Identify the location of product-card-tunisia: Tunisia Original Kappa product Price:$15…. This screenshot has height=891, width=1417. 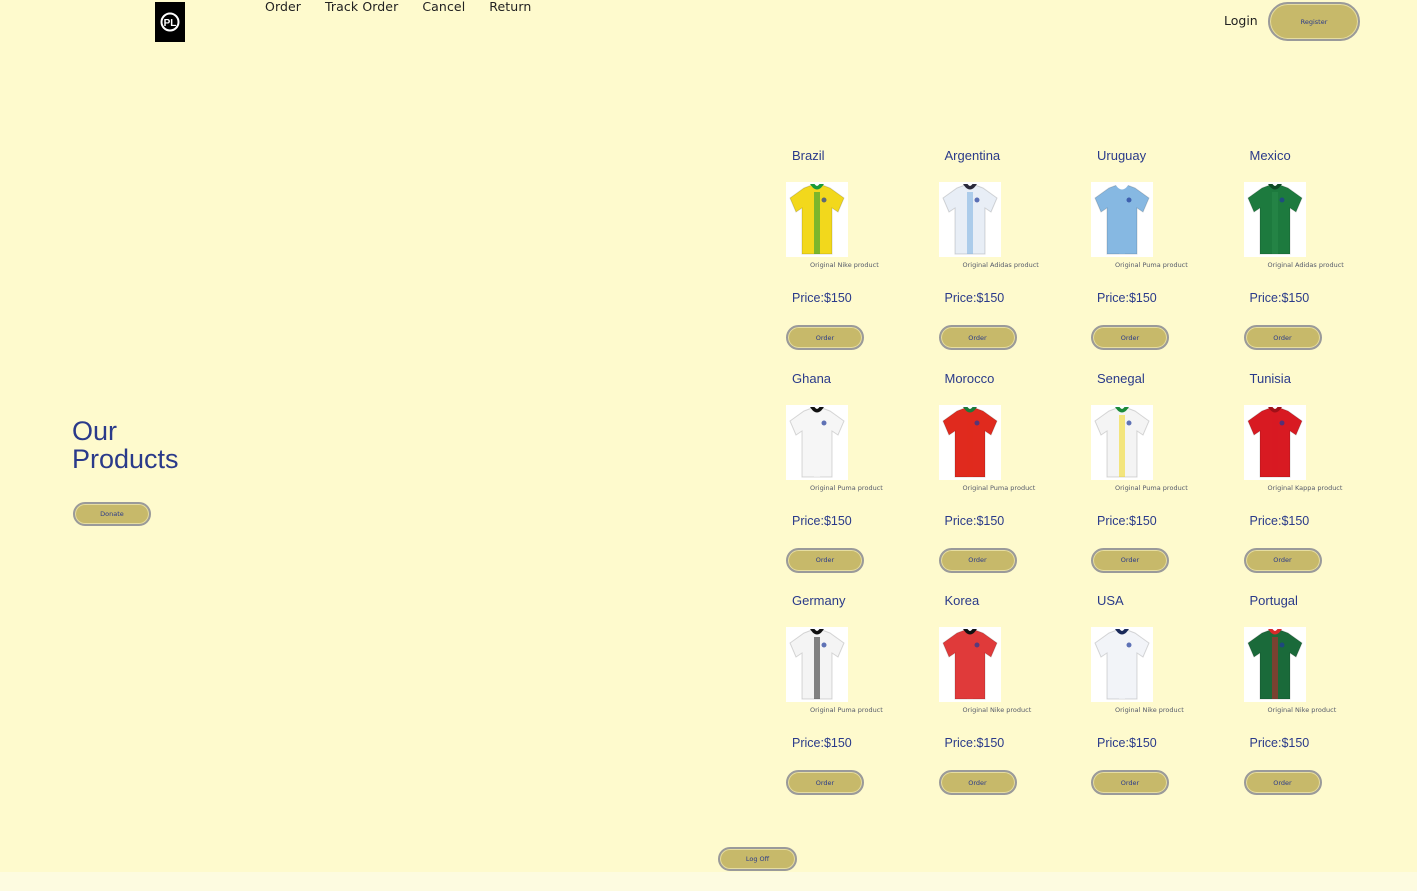
(1313, 479).